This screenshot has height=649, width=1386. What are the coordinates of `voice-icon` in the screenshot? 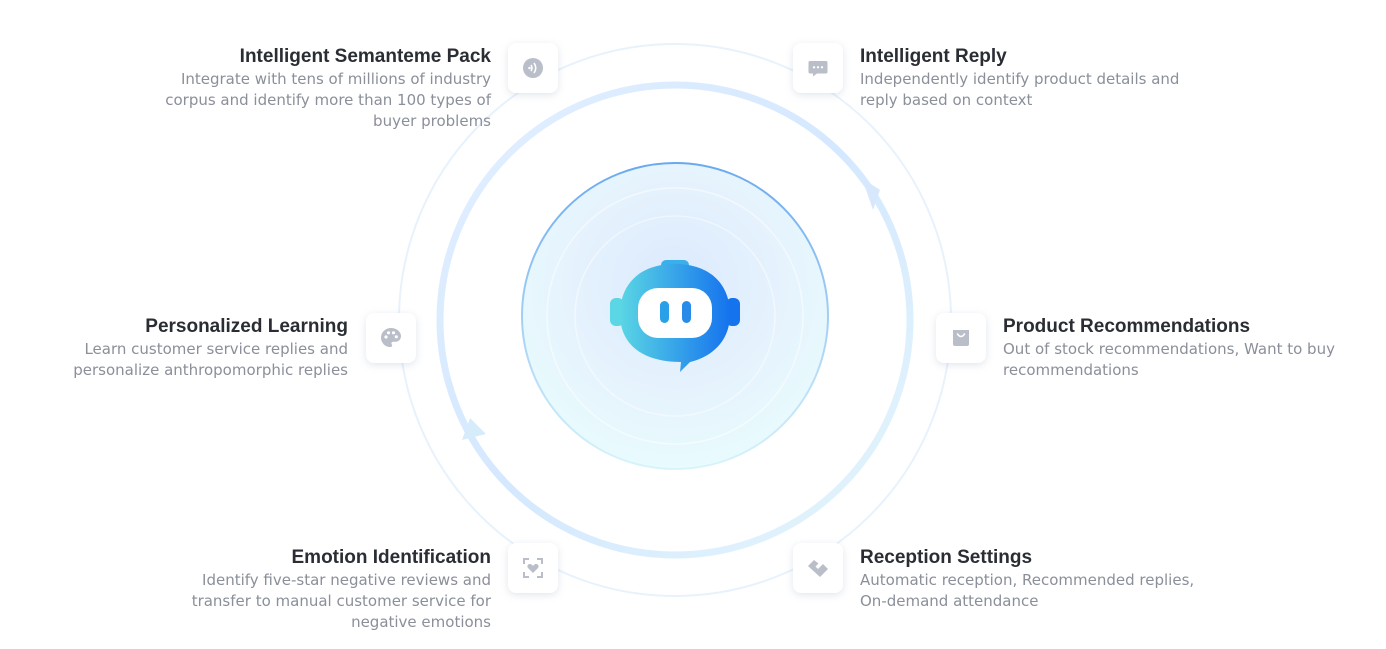 It's located at (533, 68).